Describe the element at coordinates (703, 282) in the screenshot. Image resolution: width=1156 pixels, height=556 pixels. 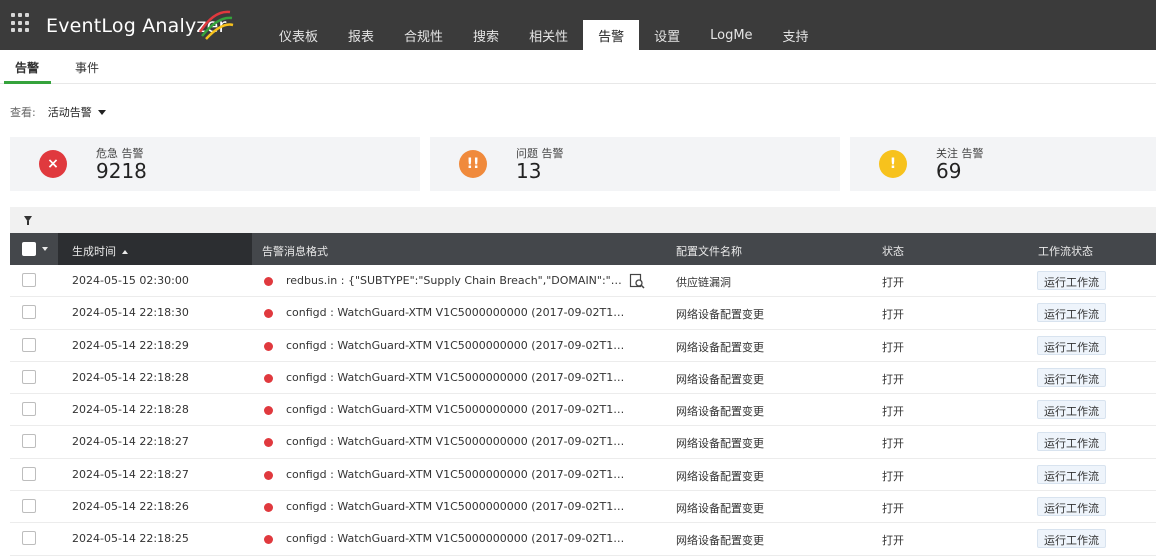
I see `row-profile: 供应链漏洞` at that location.